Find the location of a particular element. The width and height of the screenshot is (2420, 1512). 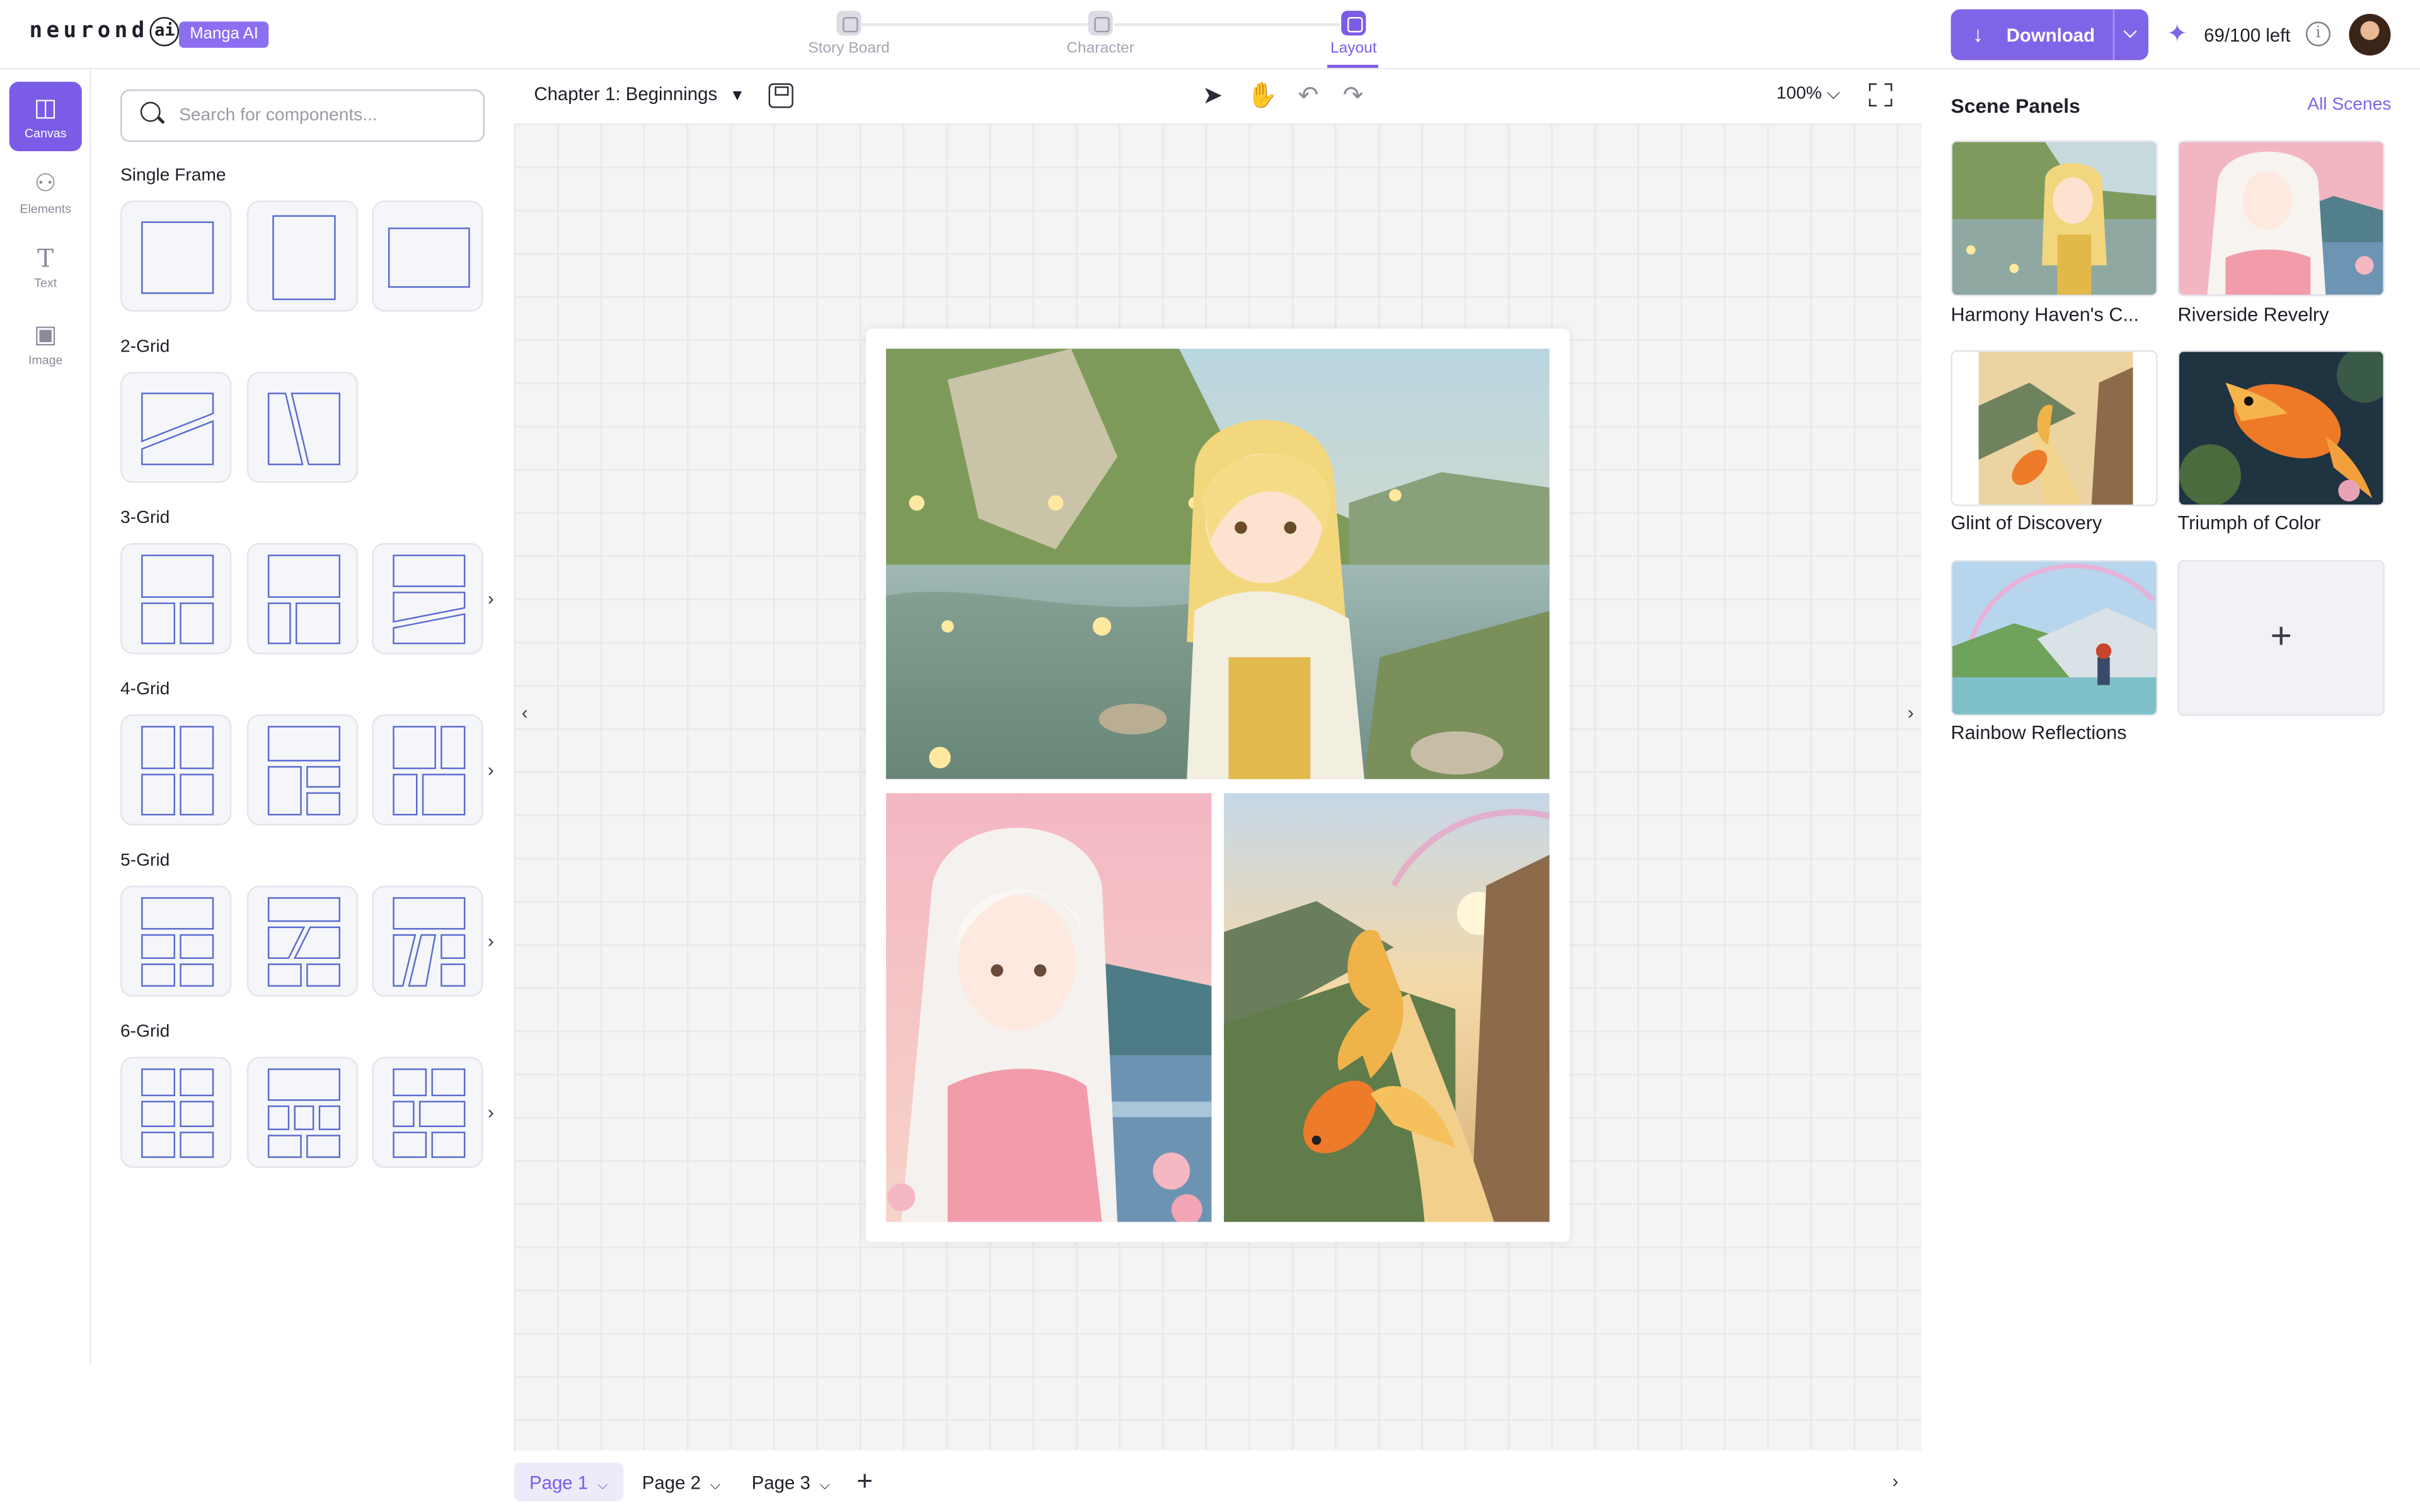

download-icon: ↓ is located at coordinates (1977, 34).